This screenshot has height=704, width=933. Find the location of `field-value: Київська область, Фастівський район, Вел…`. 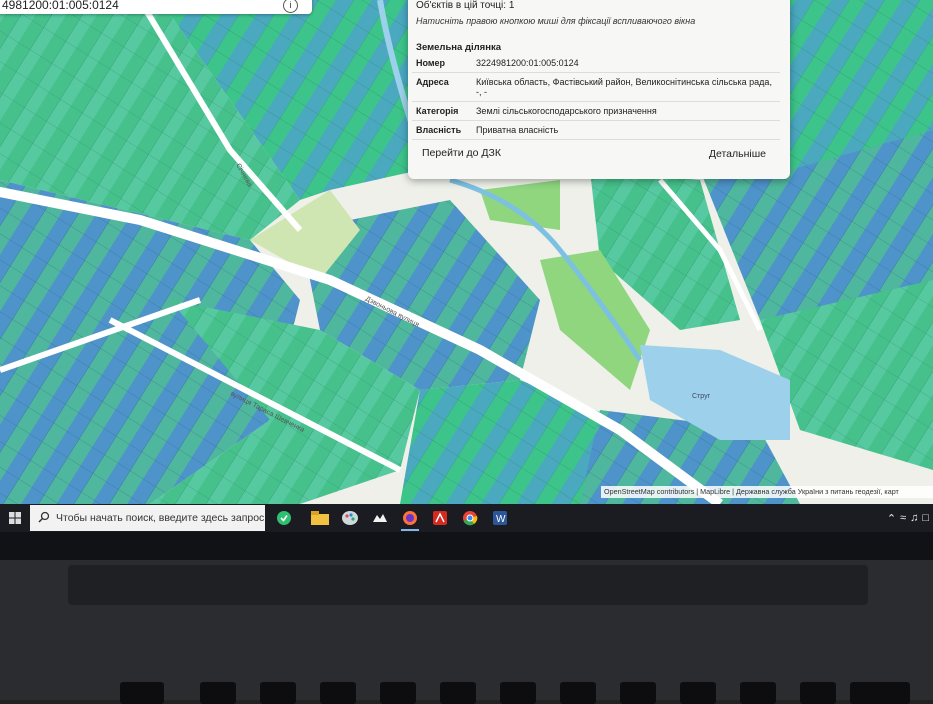

field-value: Київська область, Фастівський район, Вел… is located at coordinates (626, 87).